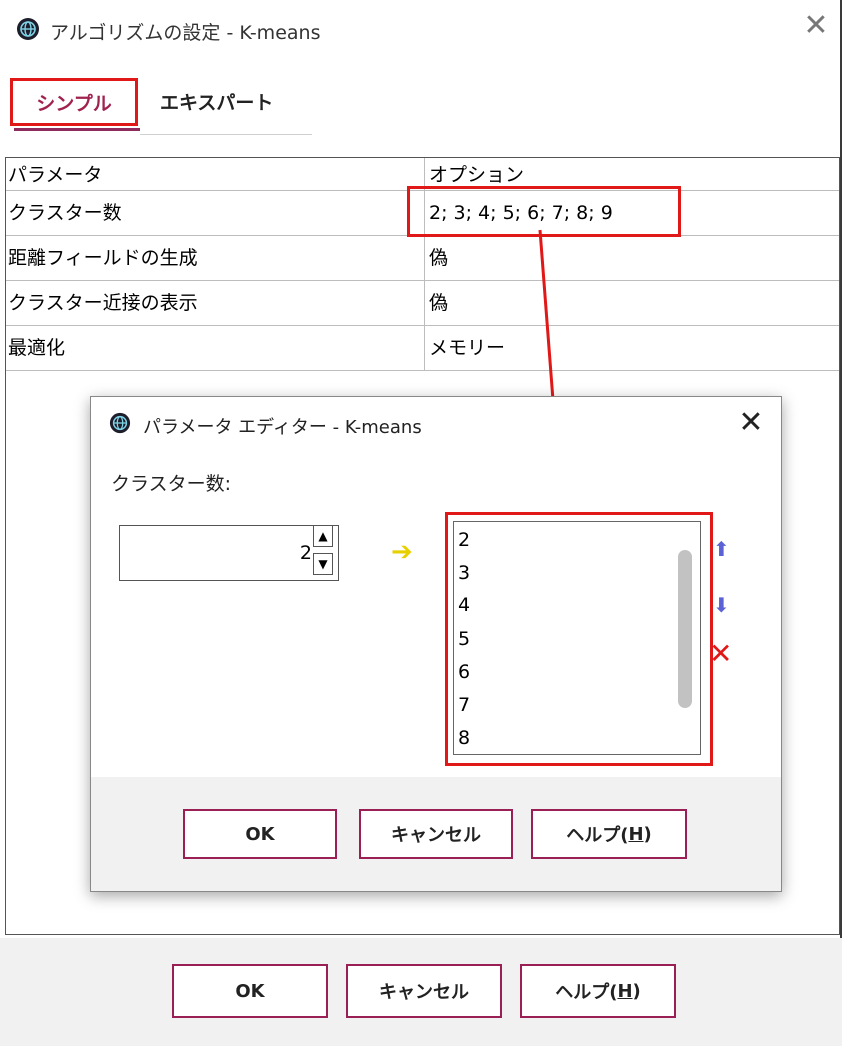 This screenshot has height=1046, width=860. Describe the element at coordinates (841, 523) in the screenshot. I see `window-edge` at that location.